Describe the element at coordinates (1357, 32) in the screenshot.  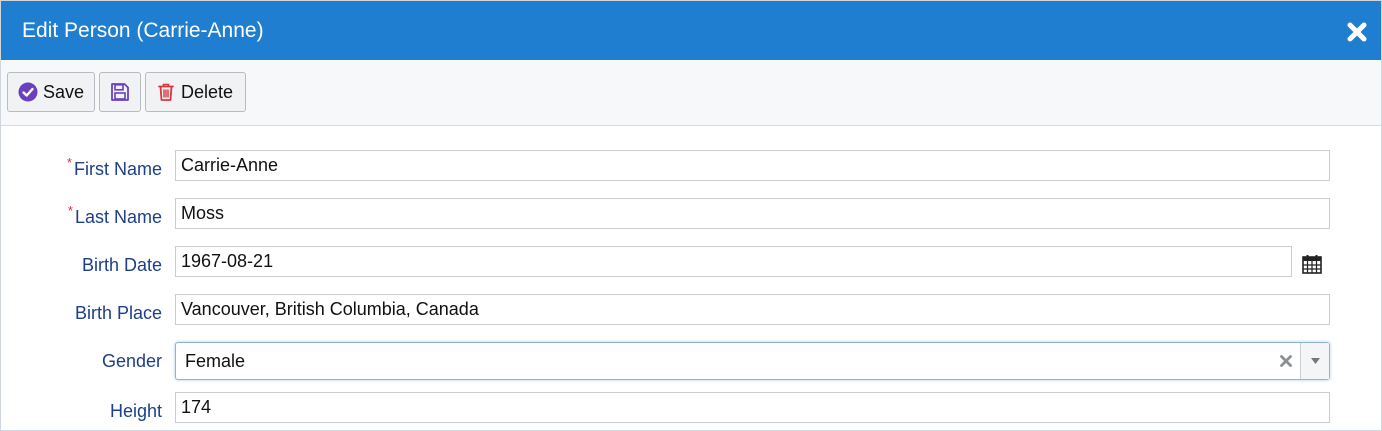
I see `close-icon` at that location.